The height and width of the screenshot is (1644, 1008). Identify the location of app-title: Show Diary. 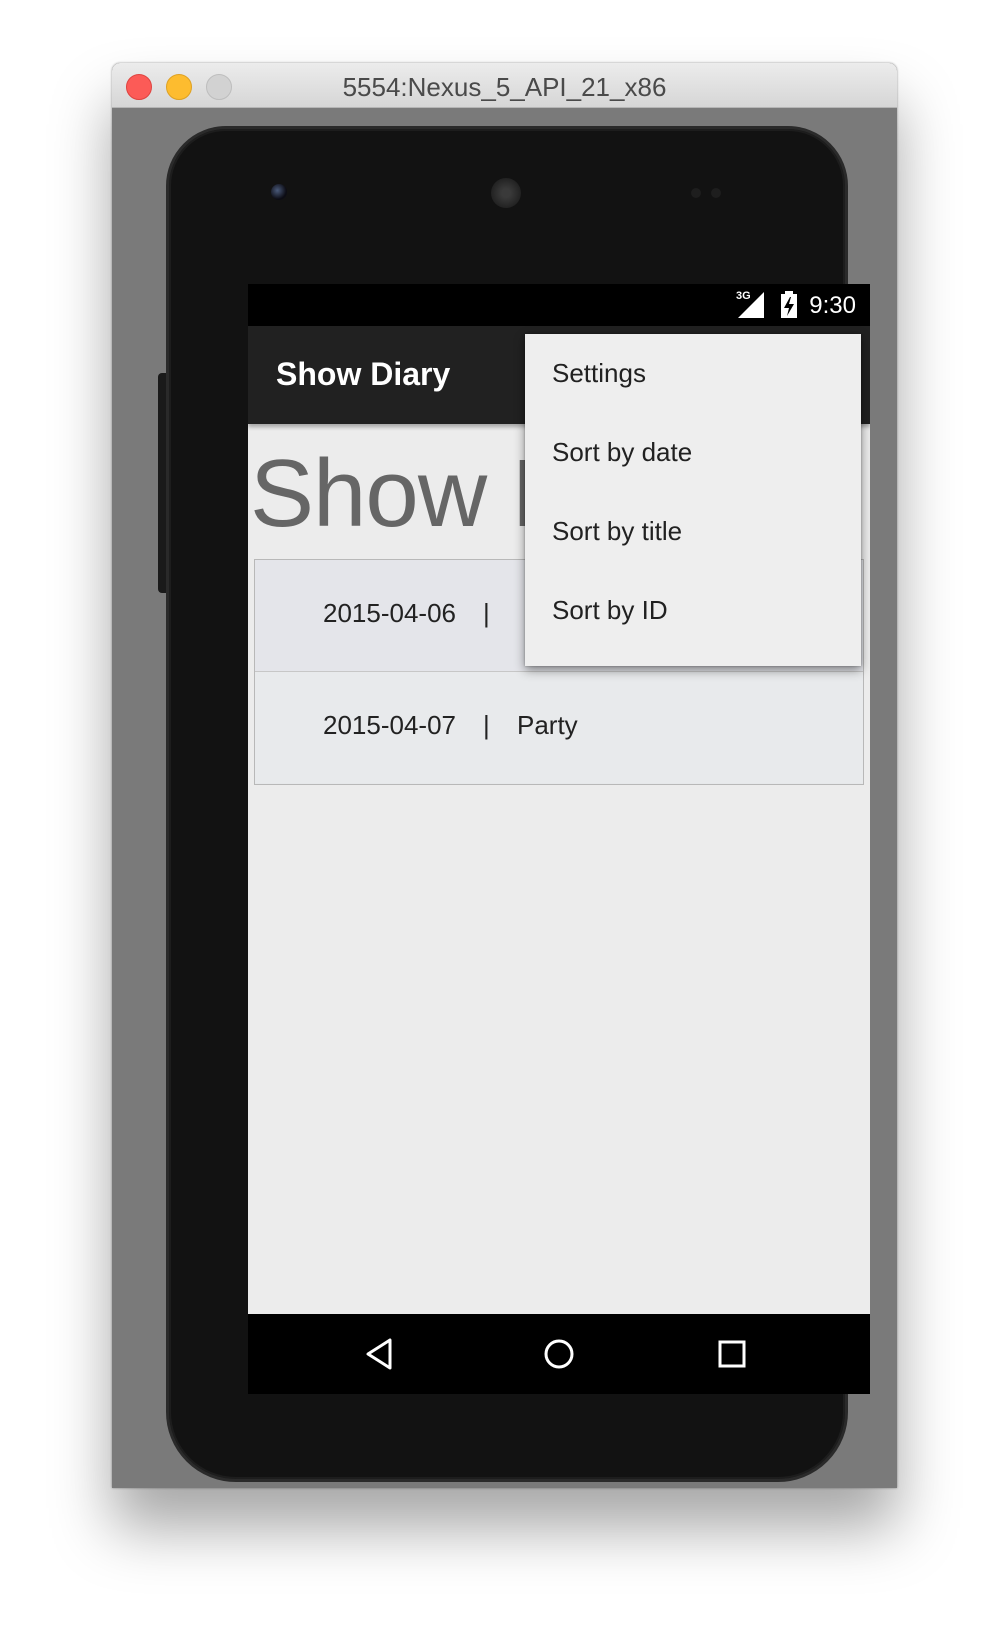
(363, 374).